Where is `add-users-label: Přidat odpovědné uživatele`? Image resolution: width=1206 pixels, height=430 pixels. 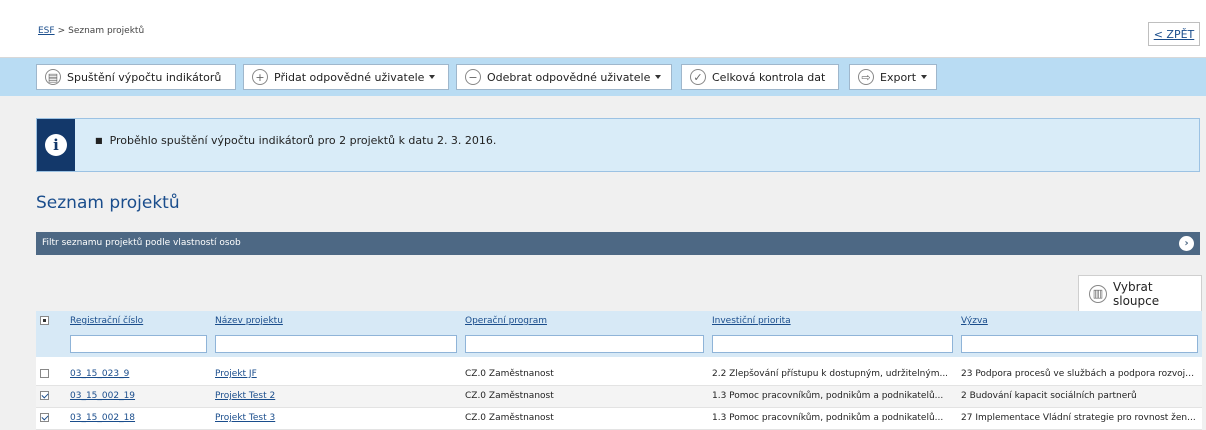 add-users-label: Přidat odpovědné uživatele is located at coordinates (349, 77).